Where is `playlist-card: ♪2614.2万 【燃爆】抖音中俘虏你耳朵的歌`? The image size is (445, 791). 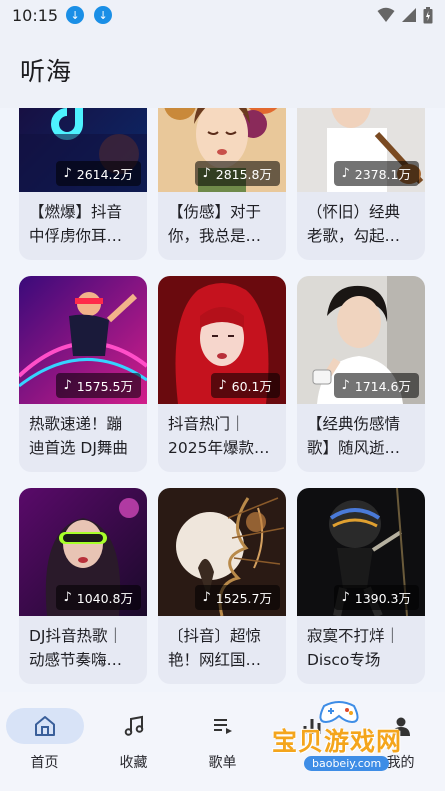
playlist-card: ♪2614.2万 【燃爆】抖音中俘虏你耳朵的歌 is located at coordinates (83, 184).